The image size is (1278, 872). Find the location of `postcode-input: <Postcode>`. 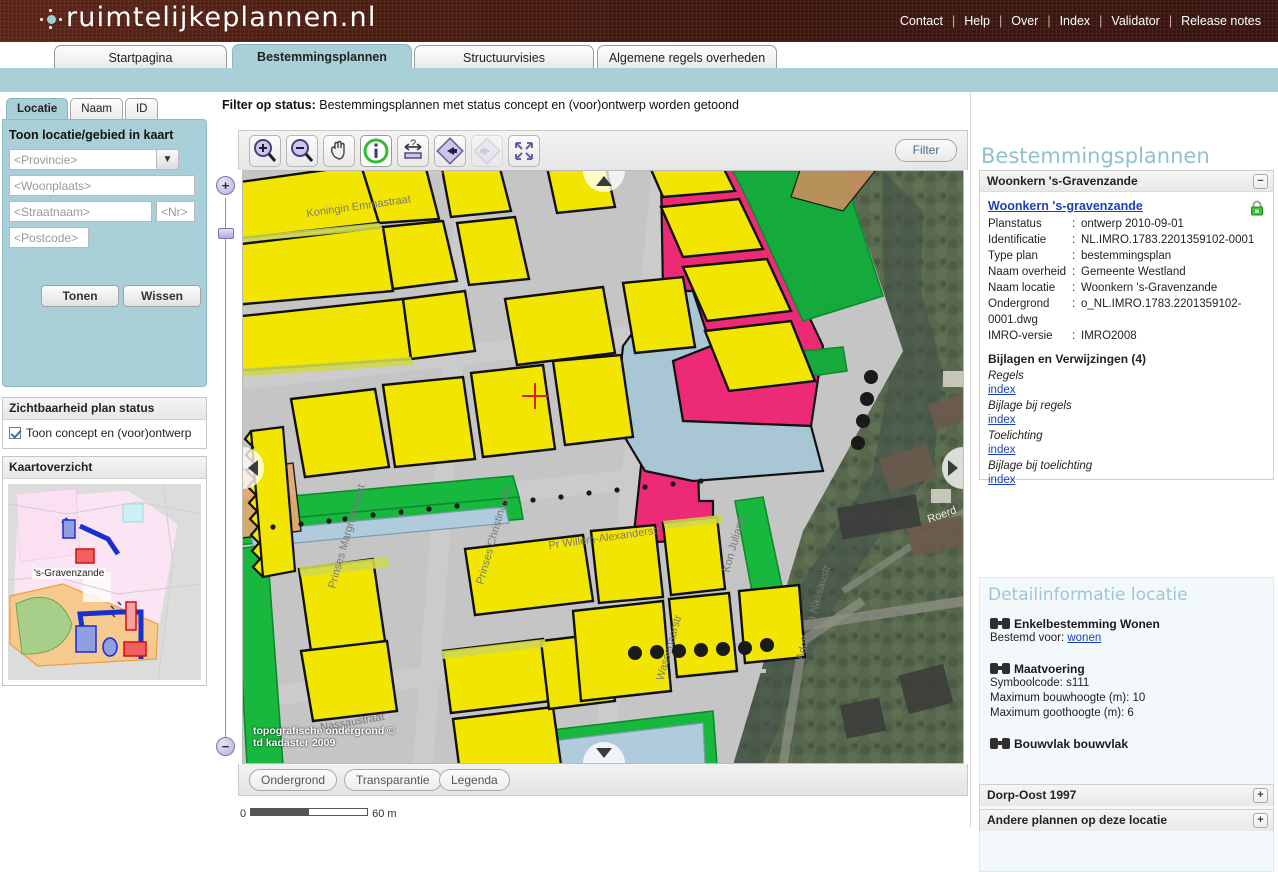

postcode-input: <Postcode> is located at coordinates (49, 237).